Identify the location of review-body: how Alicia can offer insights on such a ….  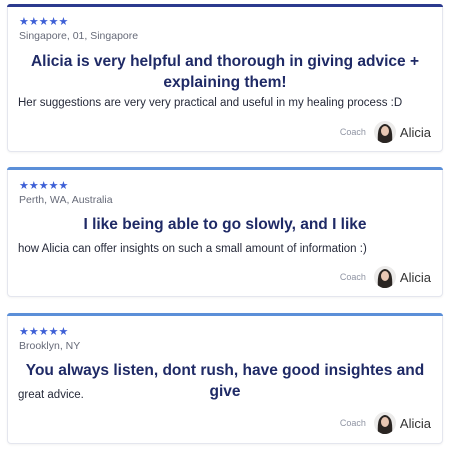
(192, 249).